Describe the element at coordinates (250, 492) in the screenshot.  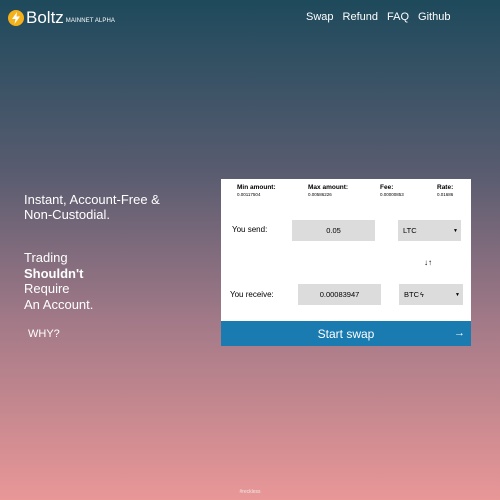
I see `footer-text: #reckless` at that location.